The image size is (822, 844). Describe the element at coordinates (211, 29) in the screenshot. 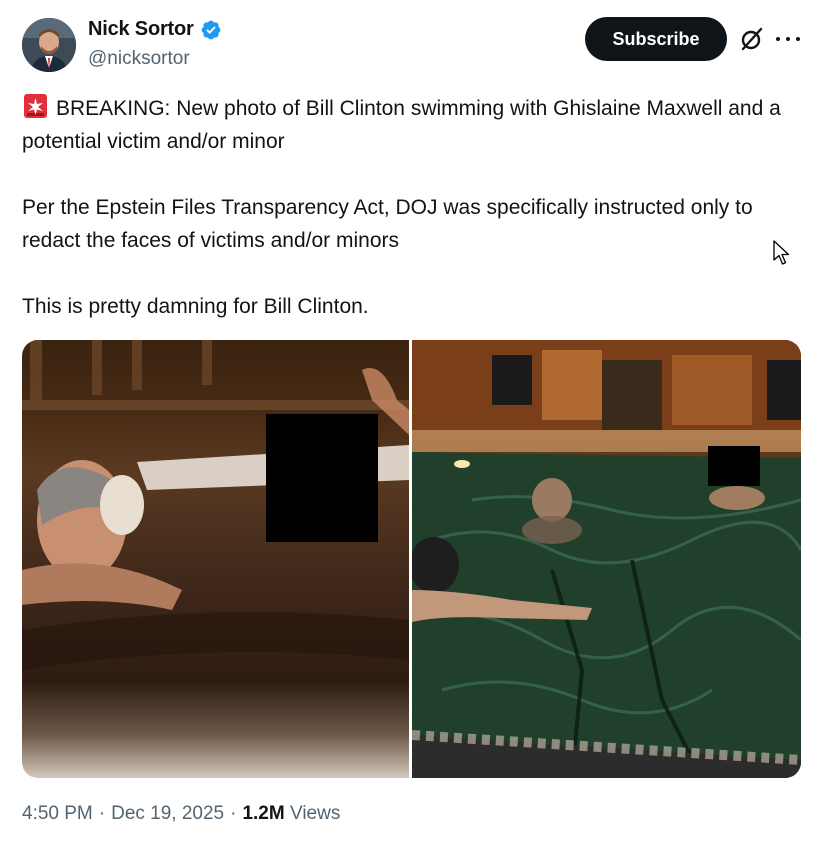

I see `verified-badge-icon` at that location.